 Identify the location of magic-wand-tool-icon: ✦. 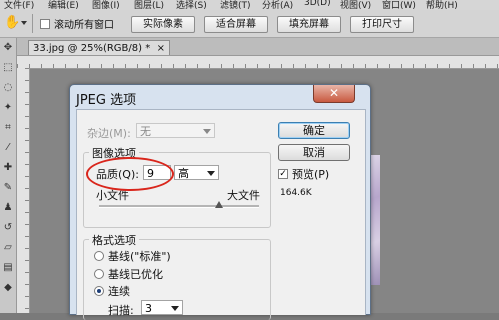
(8, 108).